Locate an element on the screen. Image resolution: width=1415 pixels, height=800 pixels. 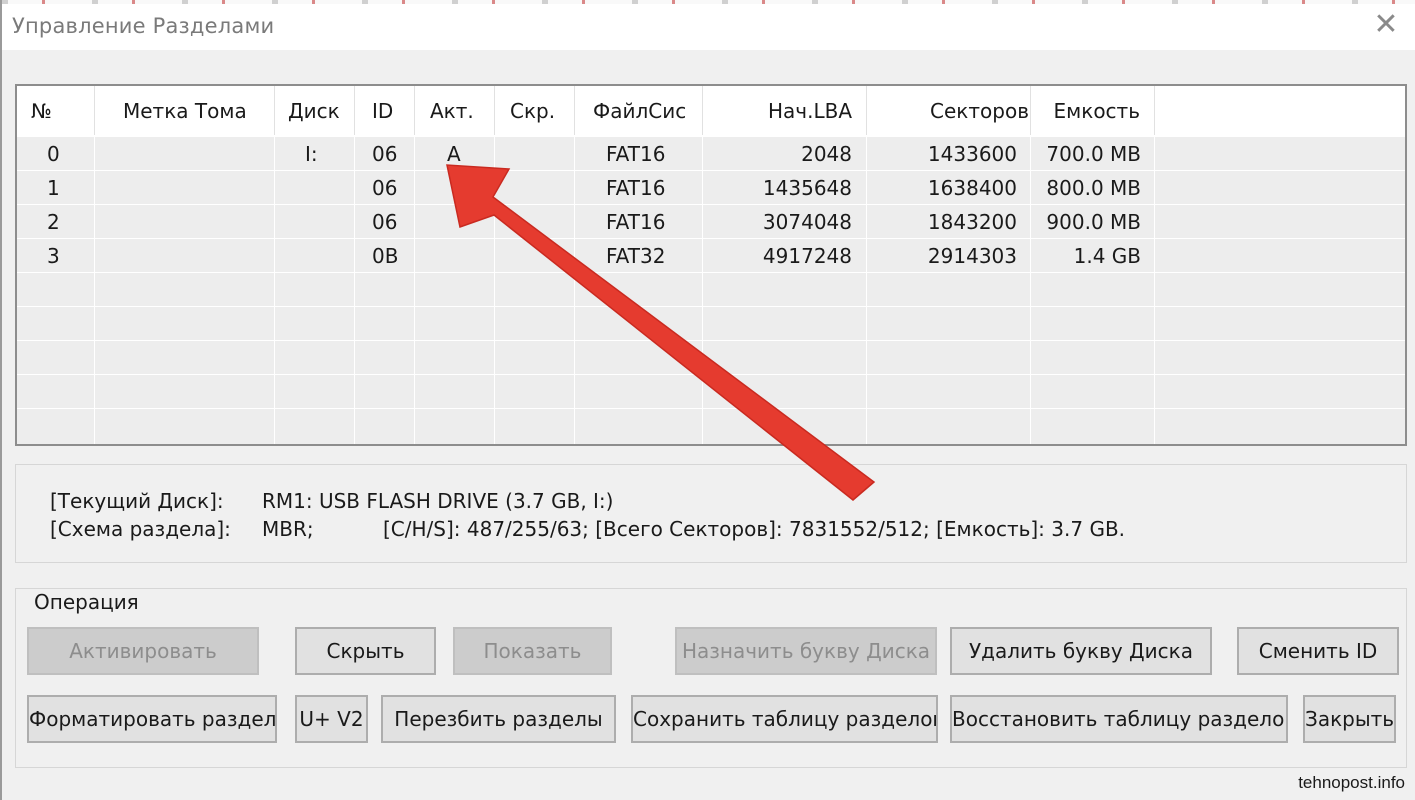
format-partition-button: Форматировать раздел is located at coordinates (152, 719).